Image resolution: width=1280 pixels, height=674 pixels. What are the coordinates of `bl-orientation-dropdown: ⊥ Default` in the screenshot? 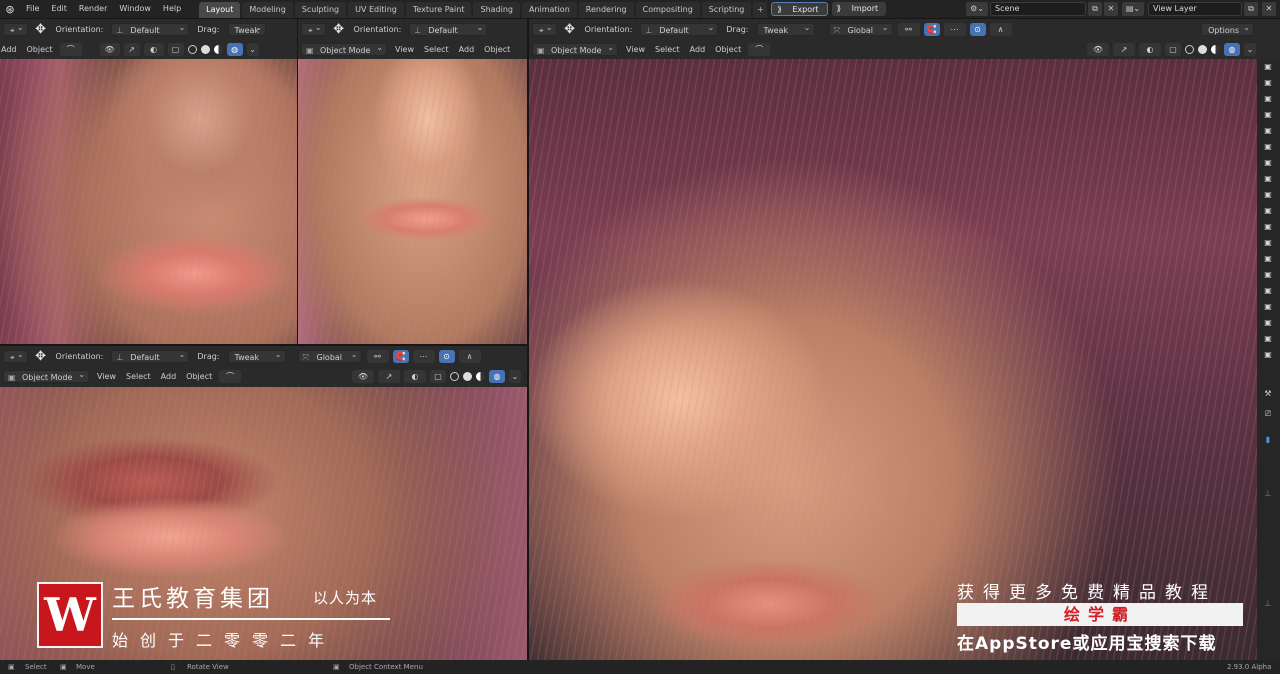 It's located at (150, 355).